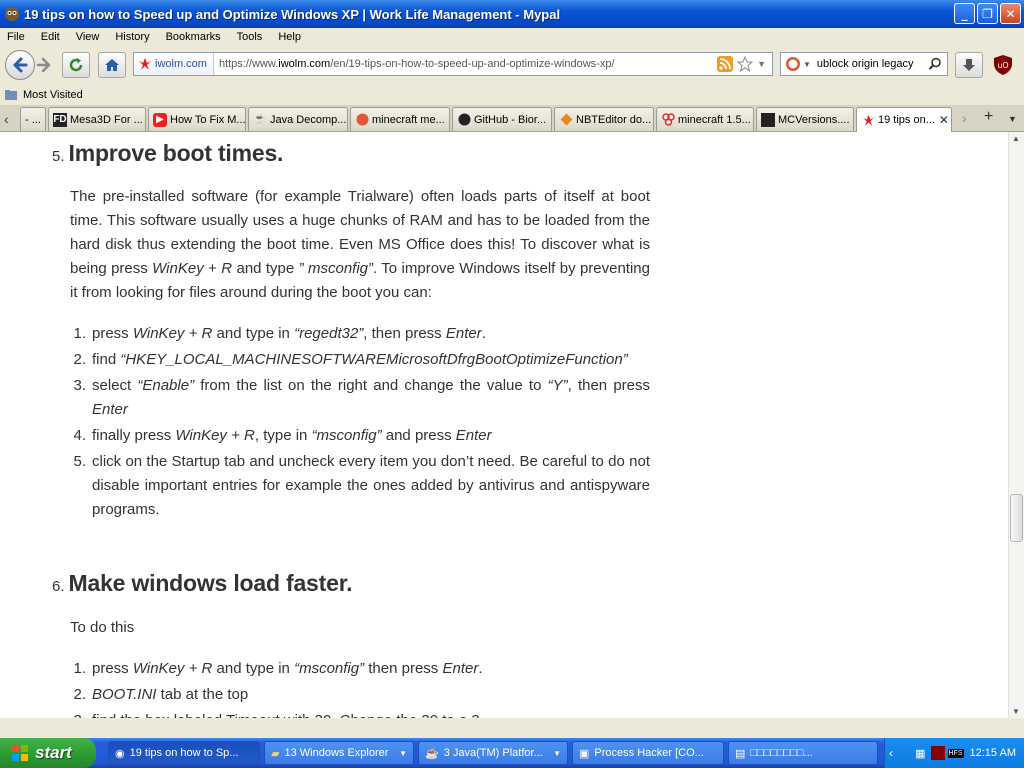  What do you see at coordinates (253, 333) in the screenshot?
I see `item-text: and type in` at bounding box center [253, 333].